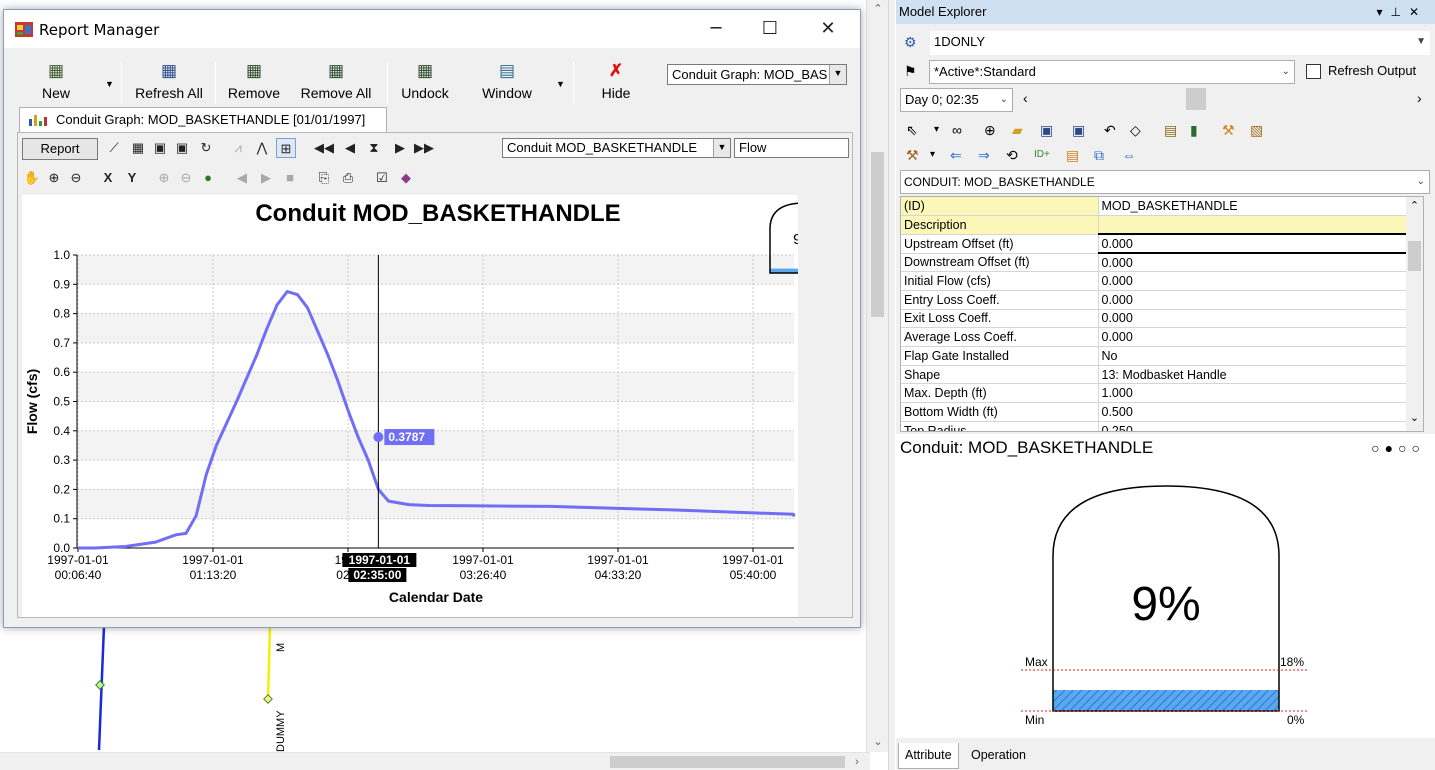  What do you see at coordinates (1165, 12) in the screenshot?
I see `model-explorer-titlebar: Model Explorer ▾⊥✕` at bounding box center [1165, 12].